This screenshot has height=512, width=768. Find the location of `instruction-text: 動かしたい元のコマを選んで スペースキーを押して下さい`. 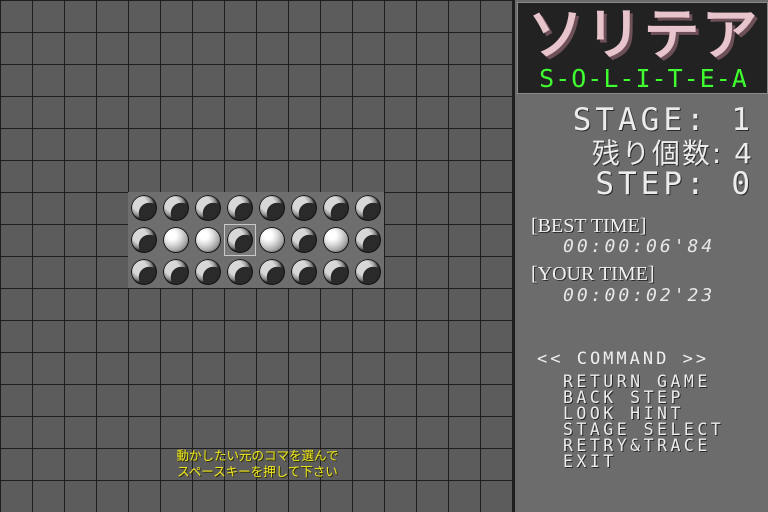

instruction-text: 動かしたい元のコマを選んで スペースキーを押して下さい is located at coordinates (257, 464).